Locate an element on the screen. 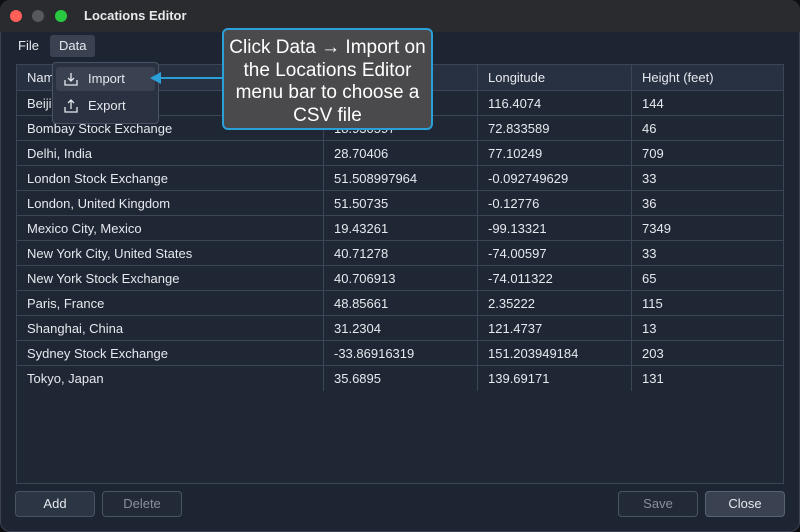  cell-height: 7349 is located at coordinates (707, 228).